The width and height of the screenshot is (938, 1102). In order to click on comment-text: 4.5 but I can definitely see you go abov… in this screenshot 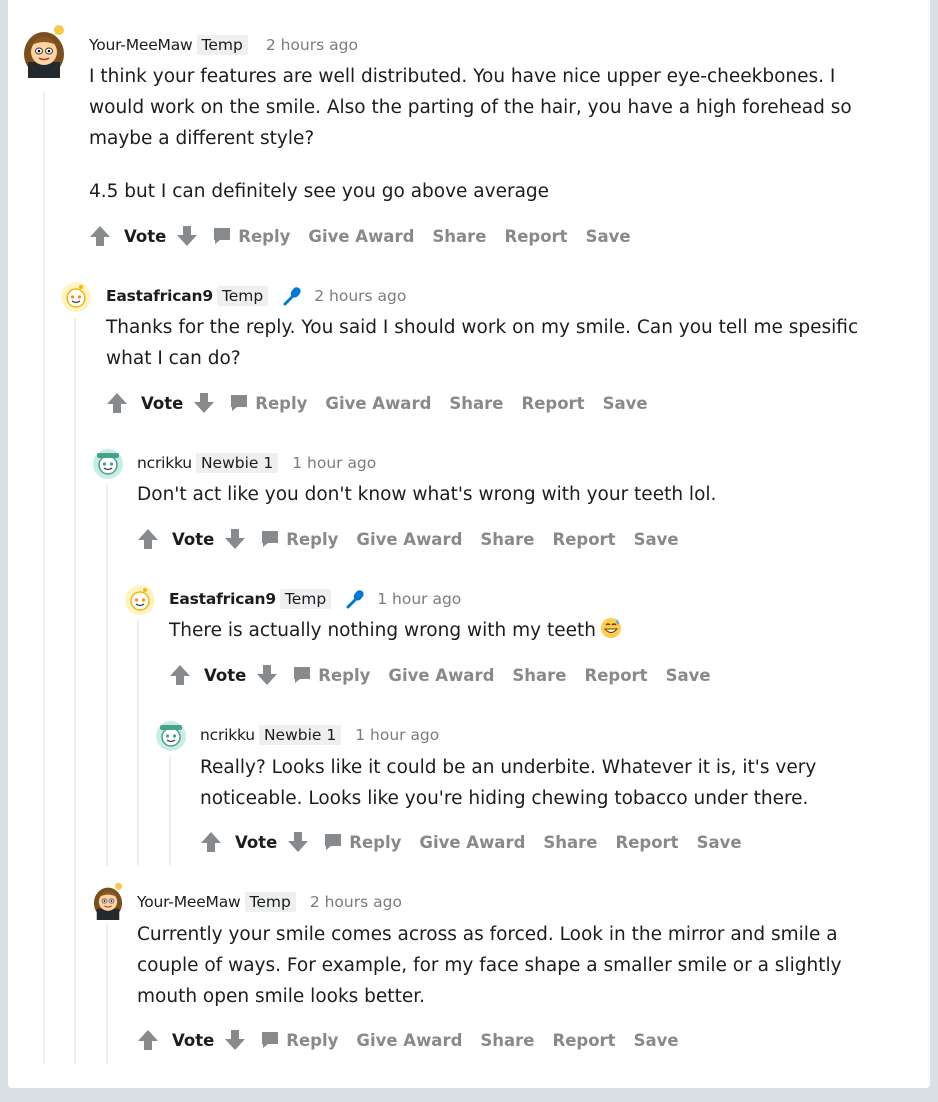, I will do `click(319, 191)`.